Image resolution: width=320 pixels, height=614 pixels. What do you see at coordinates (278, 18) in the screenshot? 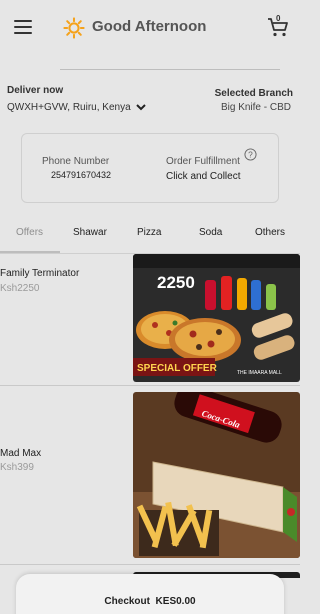
I see `cart-count-badge: 0` at bounding box center [278, 18].